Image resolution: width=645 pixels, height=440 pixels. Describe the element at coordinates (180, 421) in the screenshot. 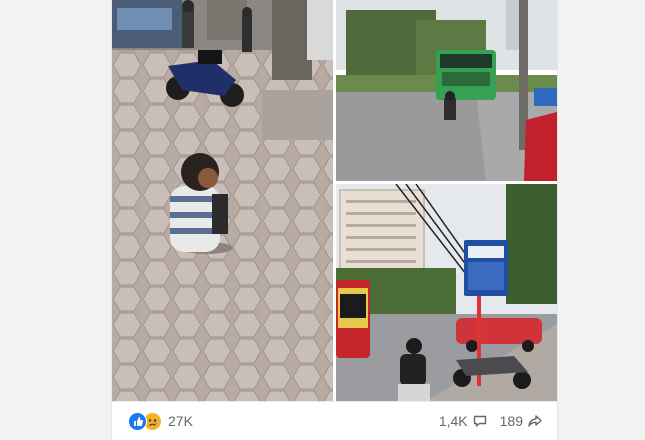

I see `reactions-count: 27K` at that location.